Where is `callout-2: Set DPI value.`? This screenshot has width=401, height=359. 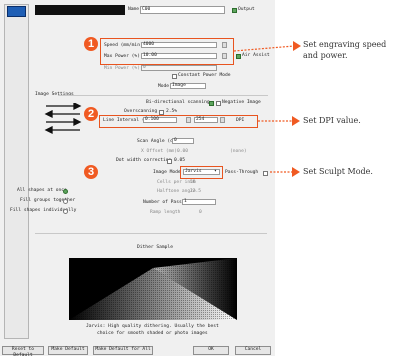 callout-2: Set DPI value. is located at coordinates (332, 120).